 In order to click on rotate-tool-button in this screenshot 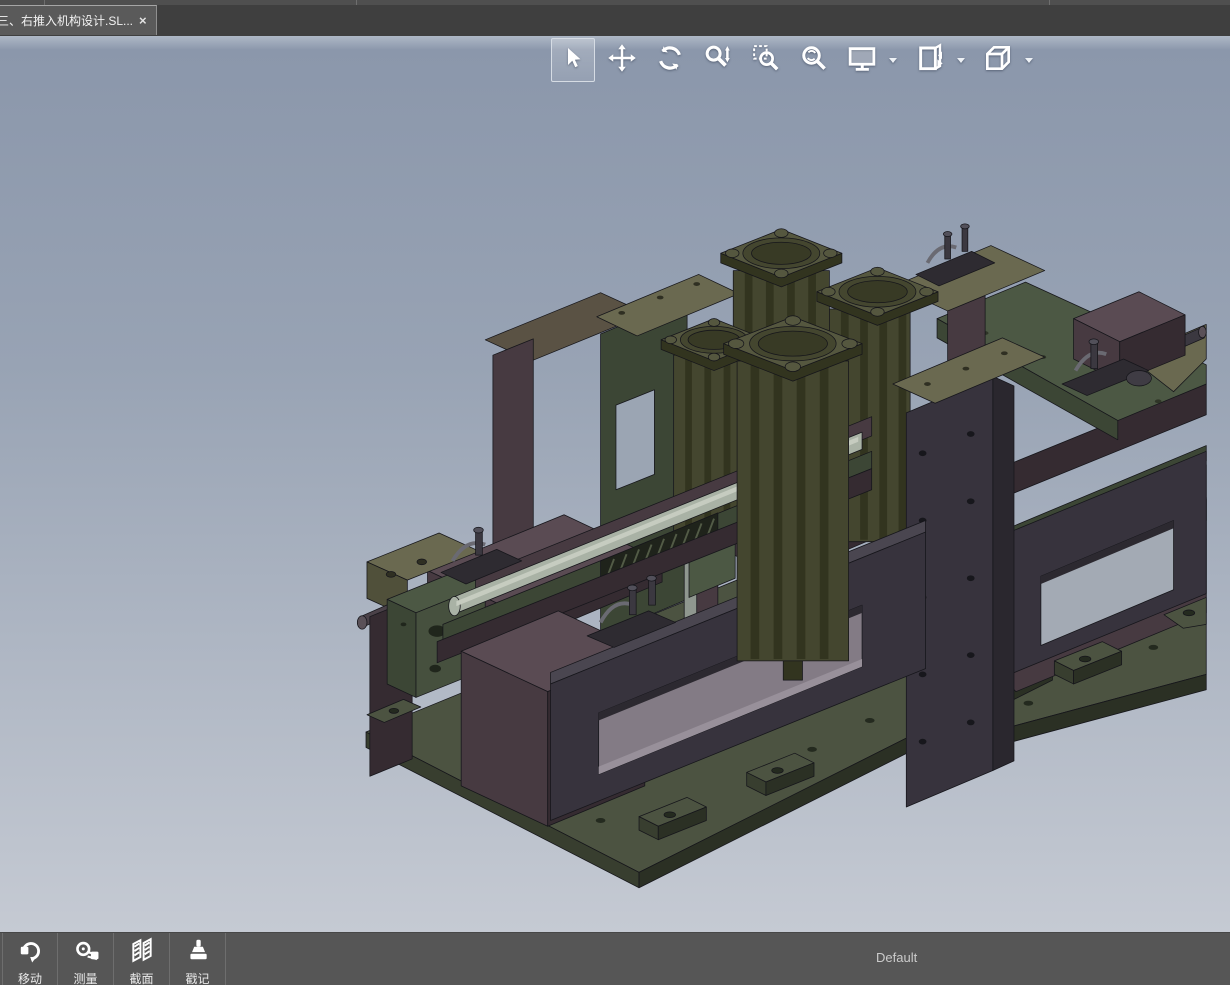, I will do `click(670, 60)`.